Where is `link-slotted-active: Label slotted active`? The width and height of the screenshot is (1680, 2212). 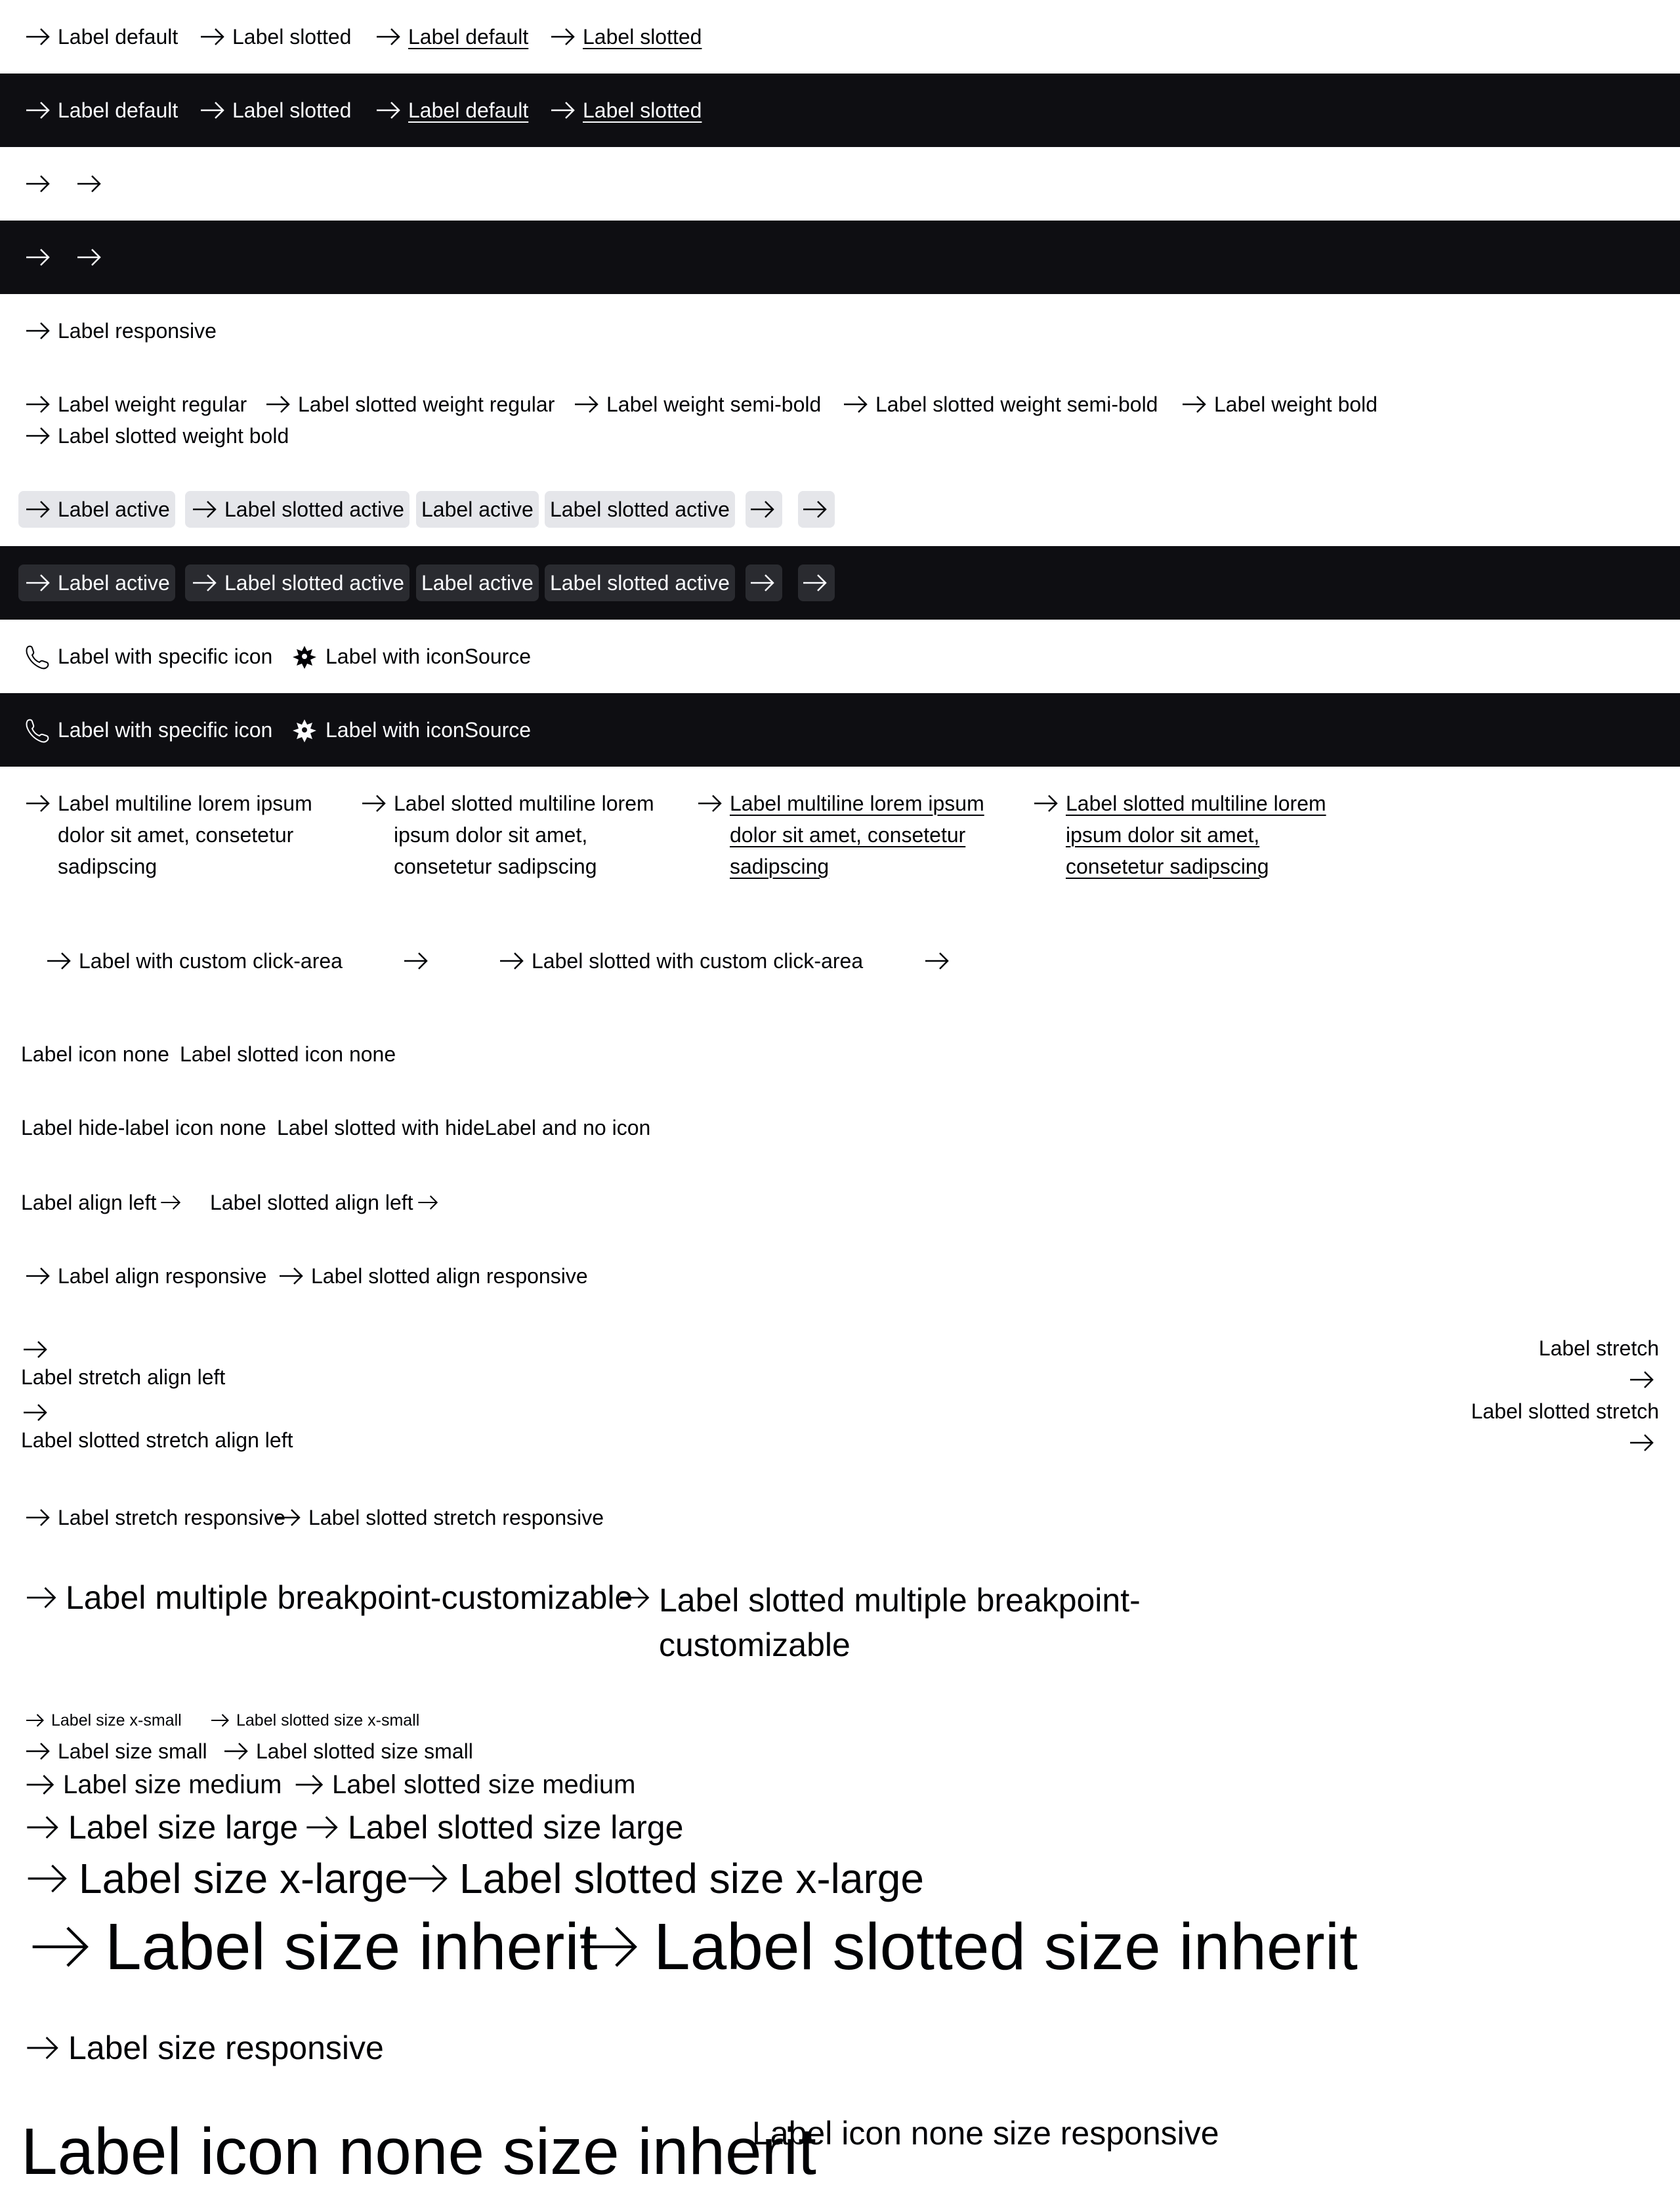
link-slotted-active: Label slotted active is located at coordinates (297, 510).